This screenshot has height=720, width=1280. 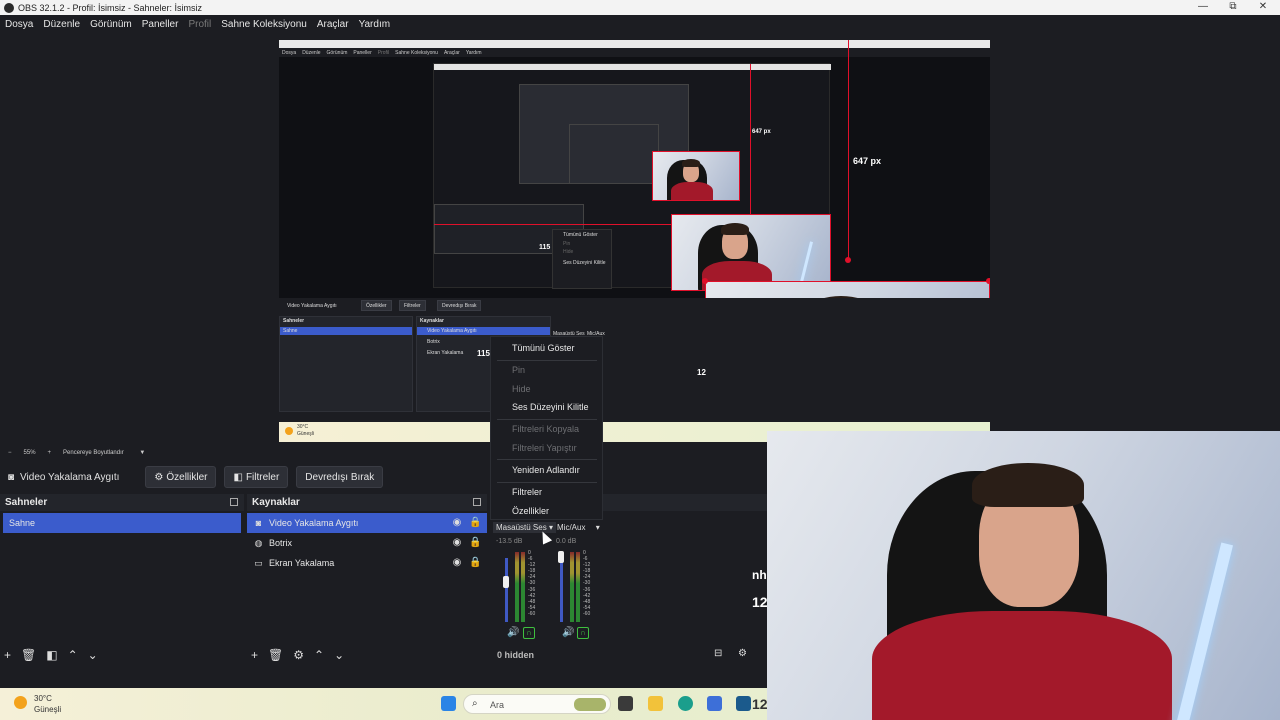 What do you see at coordinates (61, 24) in the screenshot?
I see `menu-duzenle: Düzenle` at bounding box center [61, 24].